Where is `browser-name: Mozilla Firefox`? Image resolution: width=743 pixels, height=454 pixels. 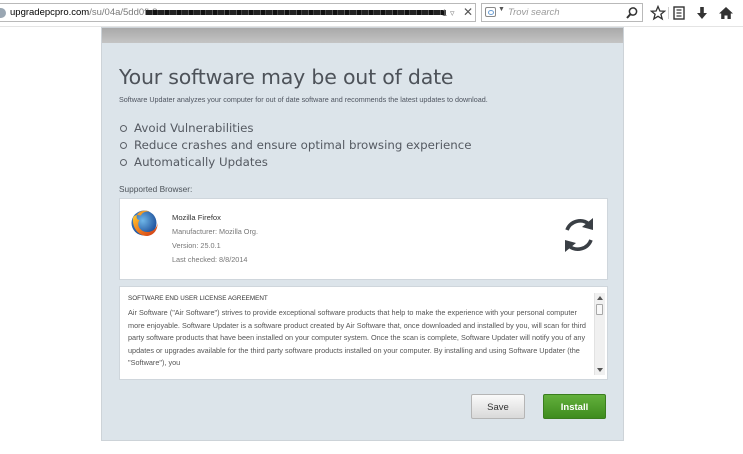
browser-name: Mozilla Firefox is located at coordinates (196, 217).